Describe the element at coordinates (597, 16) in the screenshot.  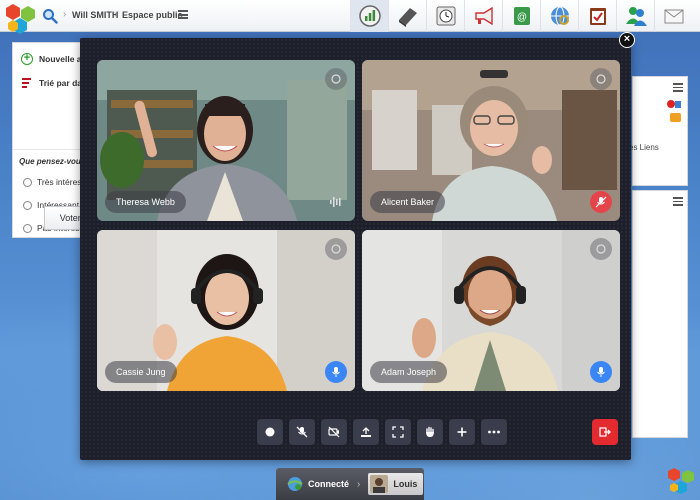
I see `tasks-icon` at that location.